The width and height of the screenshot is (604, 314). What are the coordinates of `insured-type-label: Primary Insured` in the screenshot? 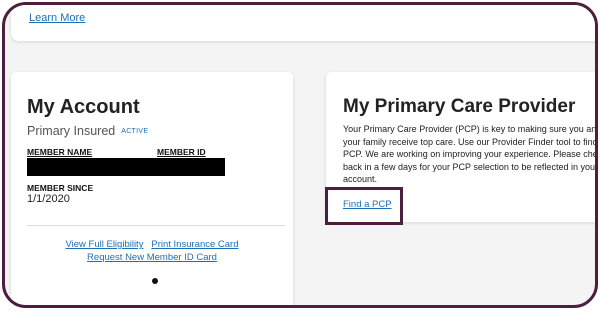 It's located at (71, 131).